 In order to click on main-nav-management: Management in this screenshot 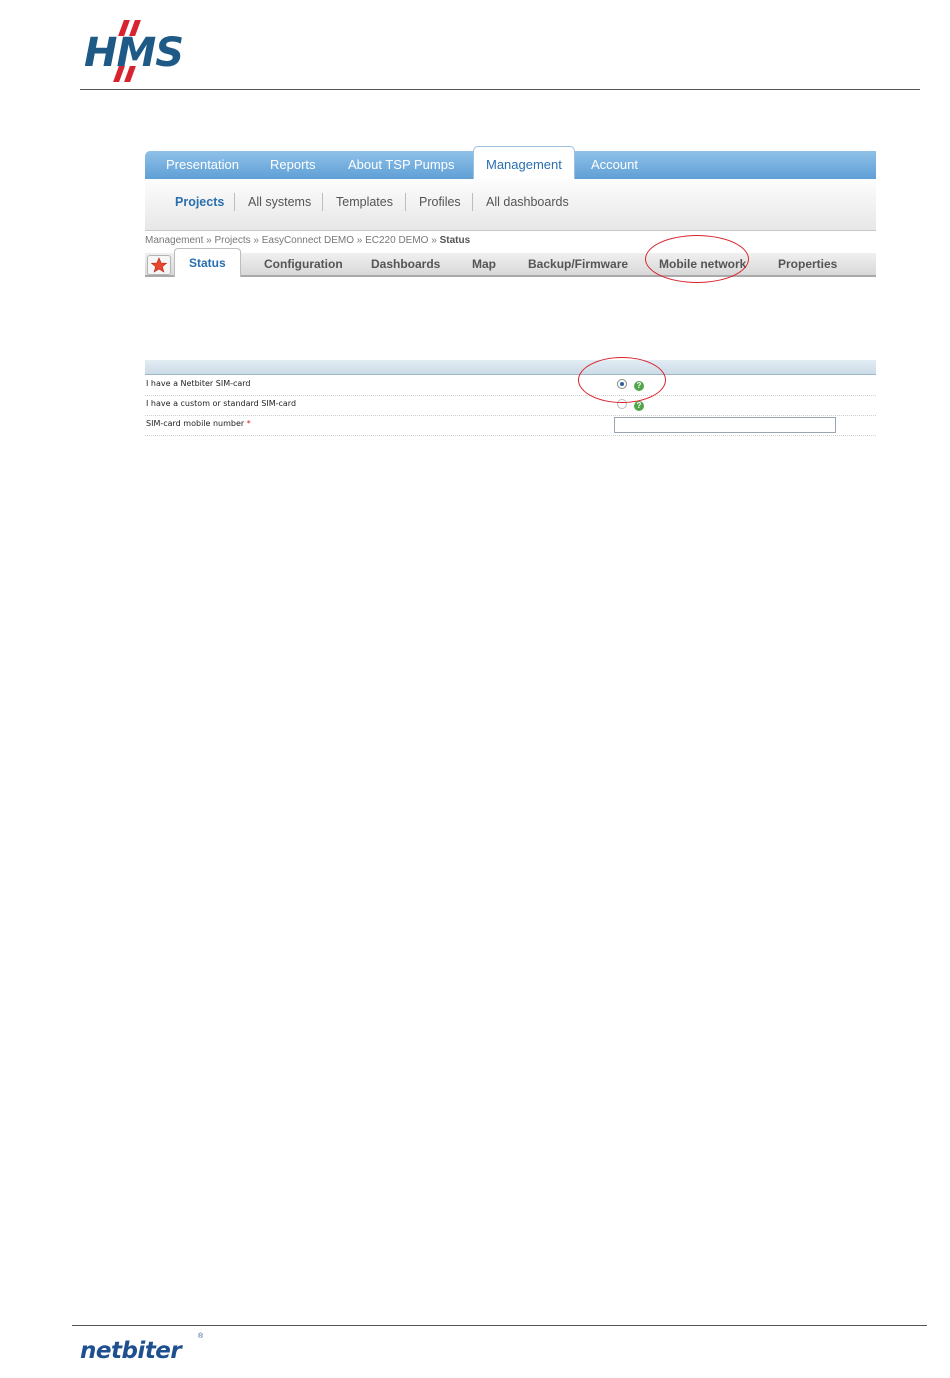, I will do `click(524, 164)`.